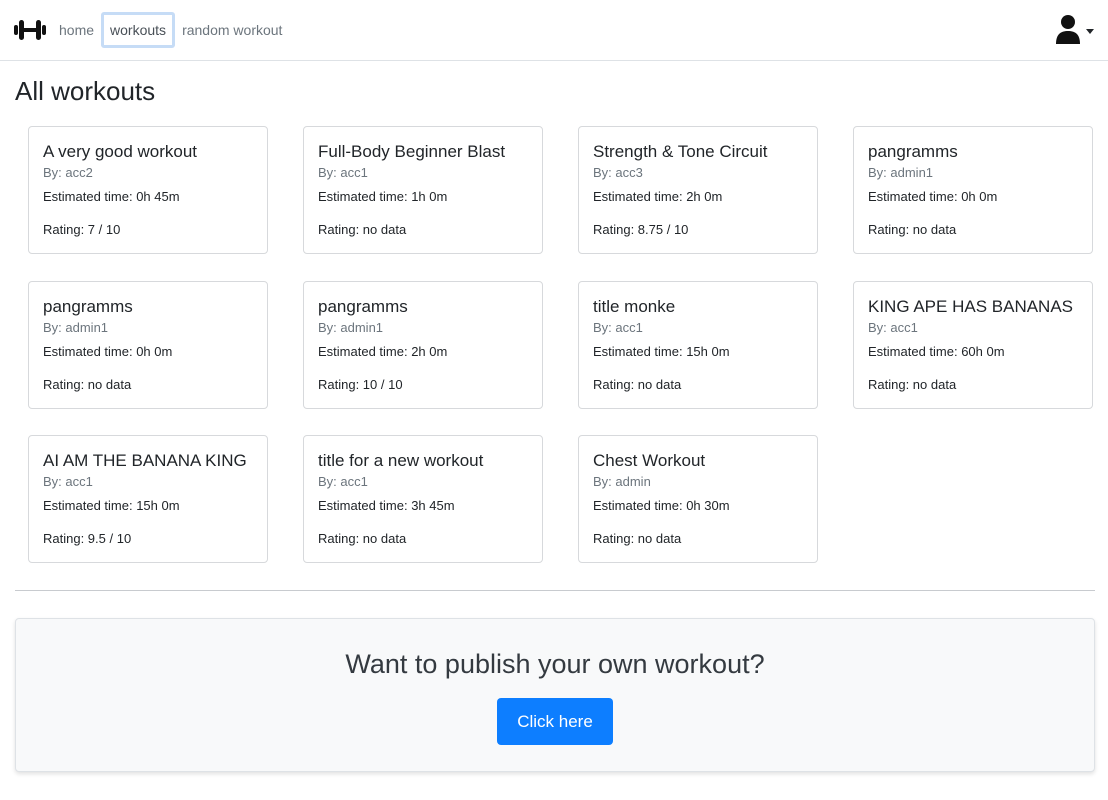  What do you see at coordinates (85, 91) in the screenshot?
I see `page-title: All workouts` at bounding box center [85, 91].